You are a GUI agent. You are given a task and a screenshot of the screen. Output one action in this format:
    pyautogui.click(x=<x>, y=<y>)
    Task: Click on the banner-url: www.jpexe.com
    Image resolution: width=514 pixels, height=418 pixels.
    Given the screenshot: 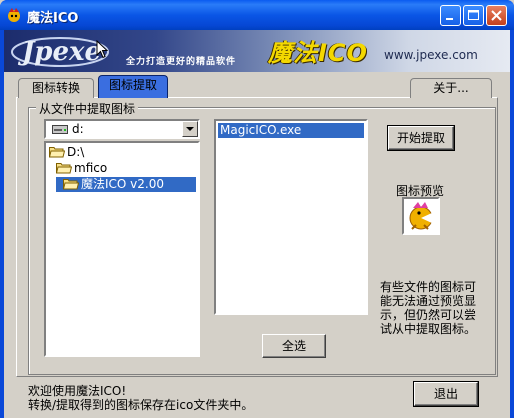 What is the action you would take?
    pyautogui.click(x=431, y=55)
    